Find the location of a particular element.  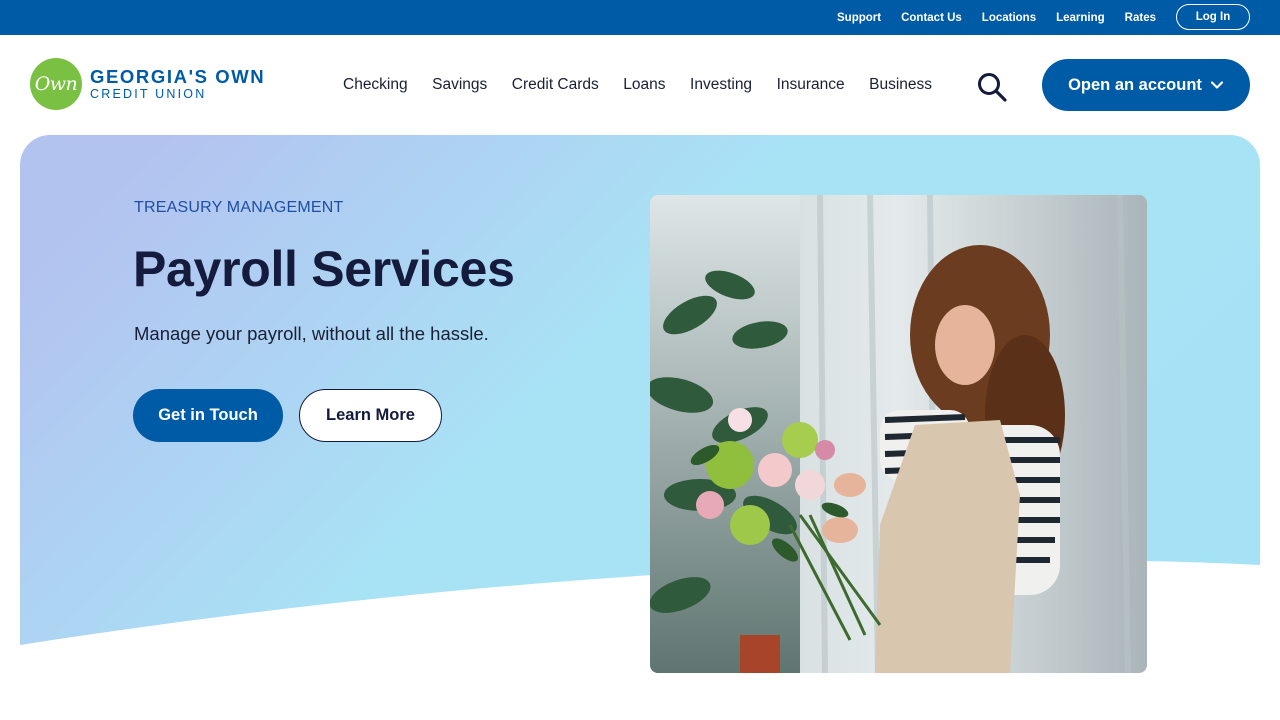

nav-item-credit-cards: Credit Cards is located at coordinates (555, 85).